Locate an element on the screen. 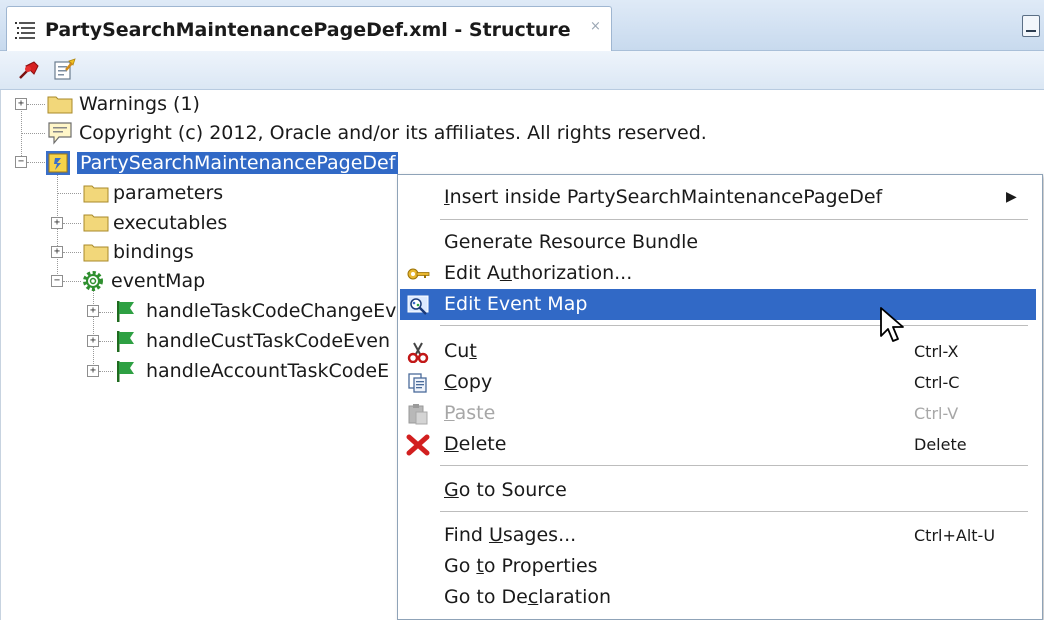 Image resolution: width=1044 pixels, height=620 pixels. tree-node-executables: executables is located at coordinates (170, 223).